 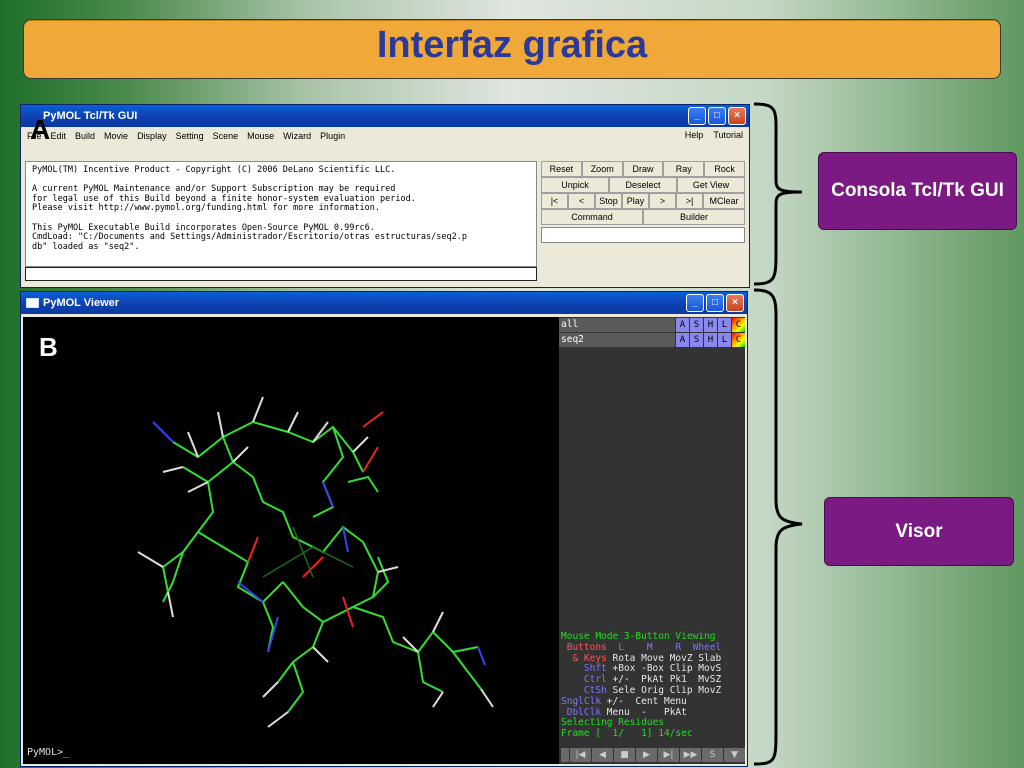 I want to click on menu-movie: Movie, so click(x=116, y=136).